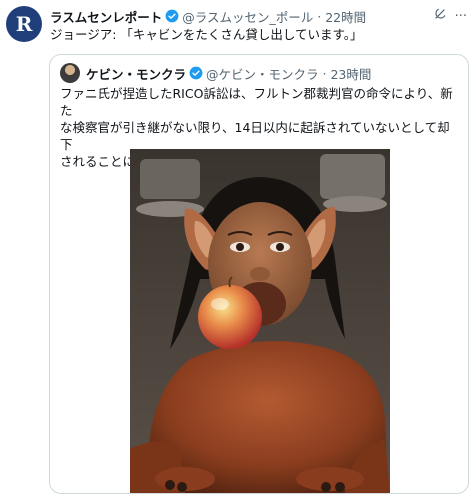 Image resolution: width=473 pixels, height=500 pixels. What do you see at coordinates (440, 16) in the screenshot?
I see `grok-icon` at bounding box center [440, 16].